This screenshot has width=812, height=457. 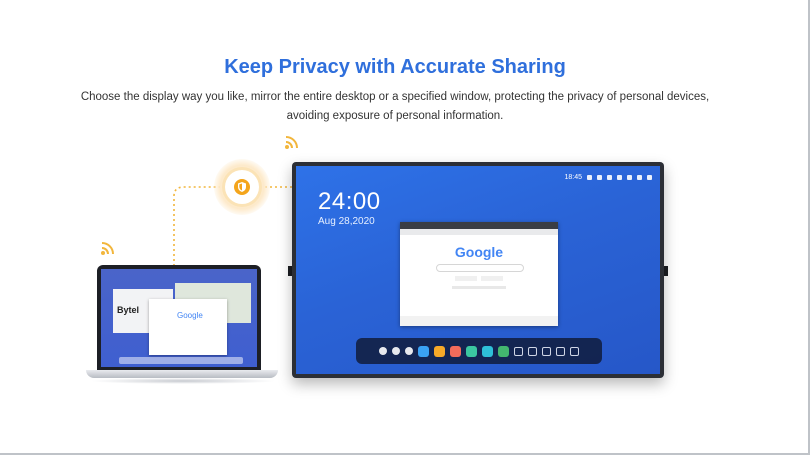 I want to click on record-icon, so click(x=560, y=351).